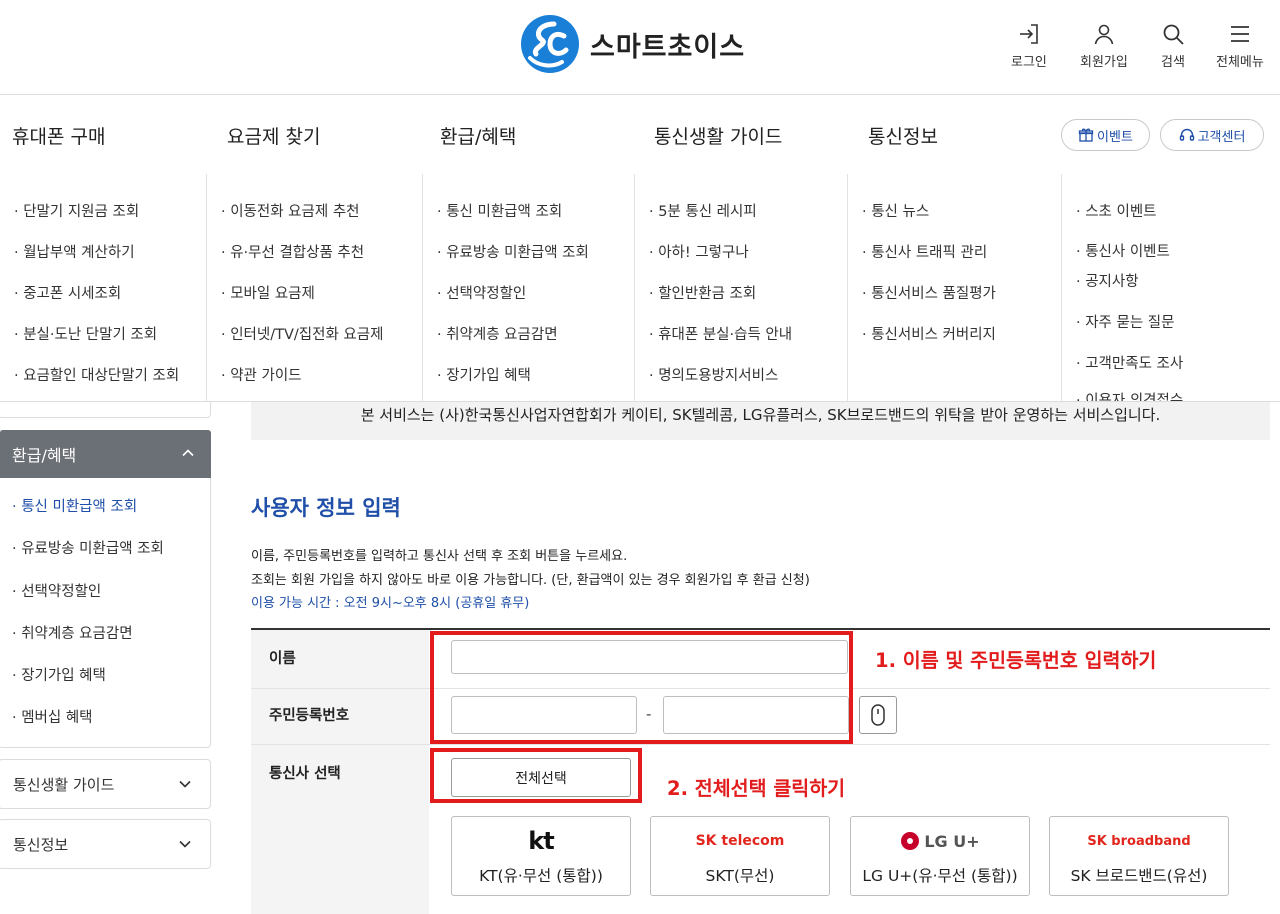 This screenshot has height=914, width=1280. What do you see at coordinates (641, 687) in the screenshot?
I see `highlight-box-name-rrn` at bounding box center [641, 687].